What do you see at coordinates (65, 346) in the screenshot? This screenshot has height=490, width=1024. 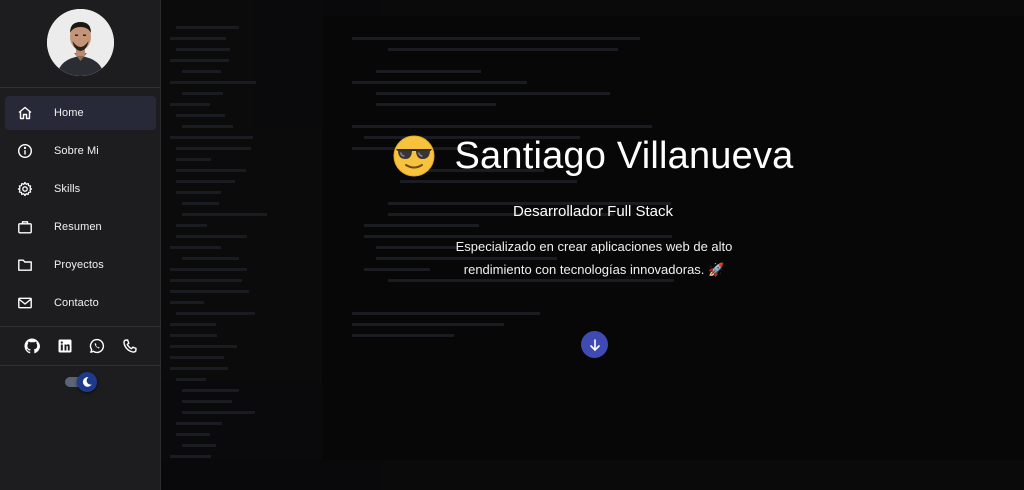 I see `linkedin-icon` at bounding box center [65, 346].